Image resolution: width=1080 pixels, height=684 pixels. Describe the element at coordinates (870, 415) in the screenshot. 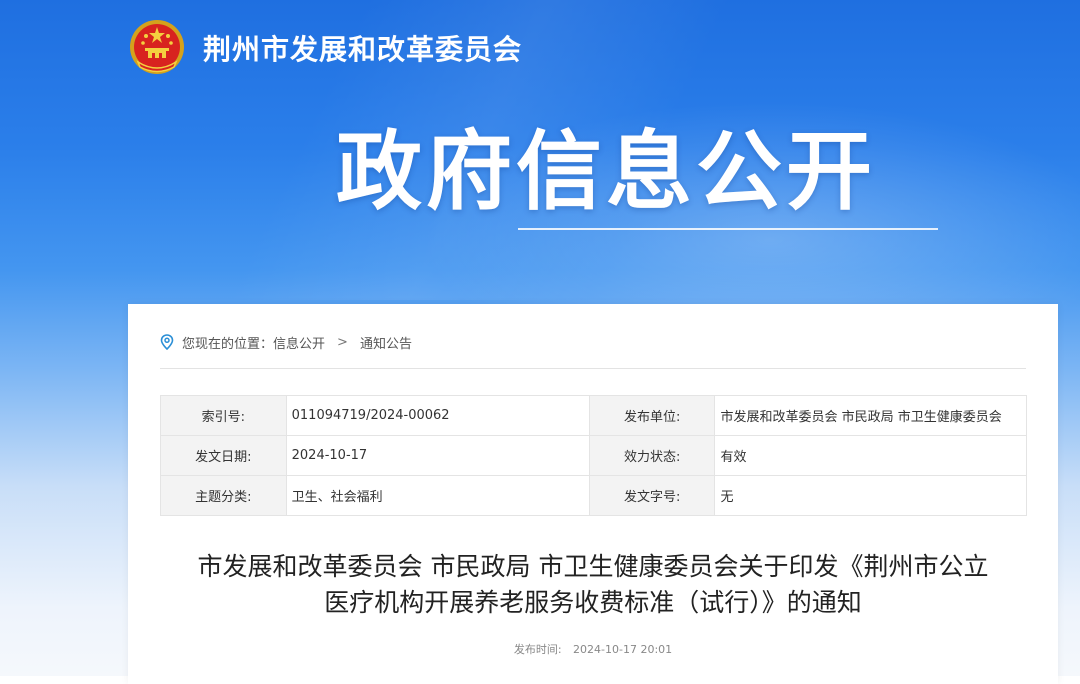

I see `publisher-value: 市发展和改革委员会 市民政局 市卫生健康委员会` at that location.